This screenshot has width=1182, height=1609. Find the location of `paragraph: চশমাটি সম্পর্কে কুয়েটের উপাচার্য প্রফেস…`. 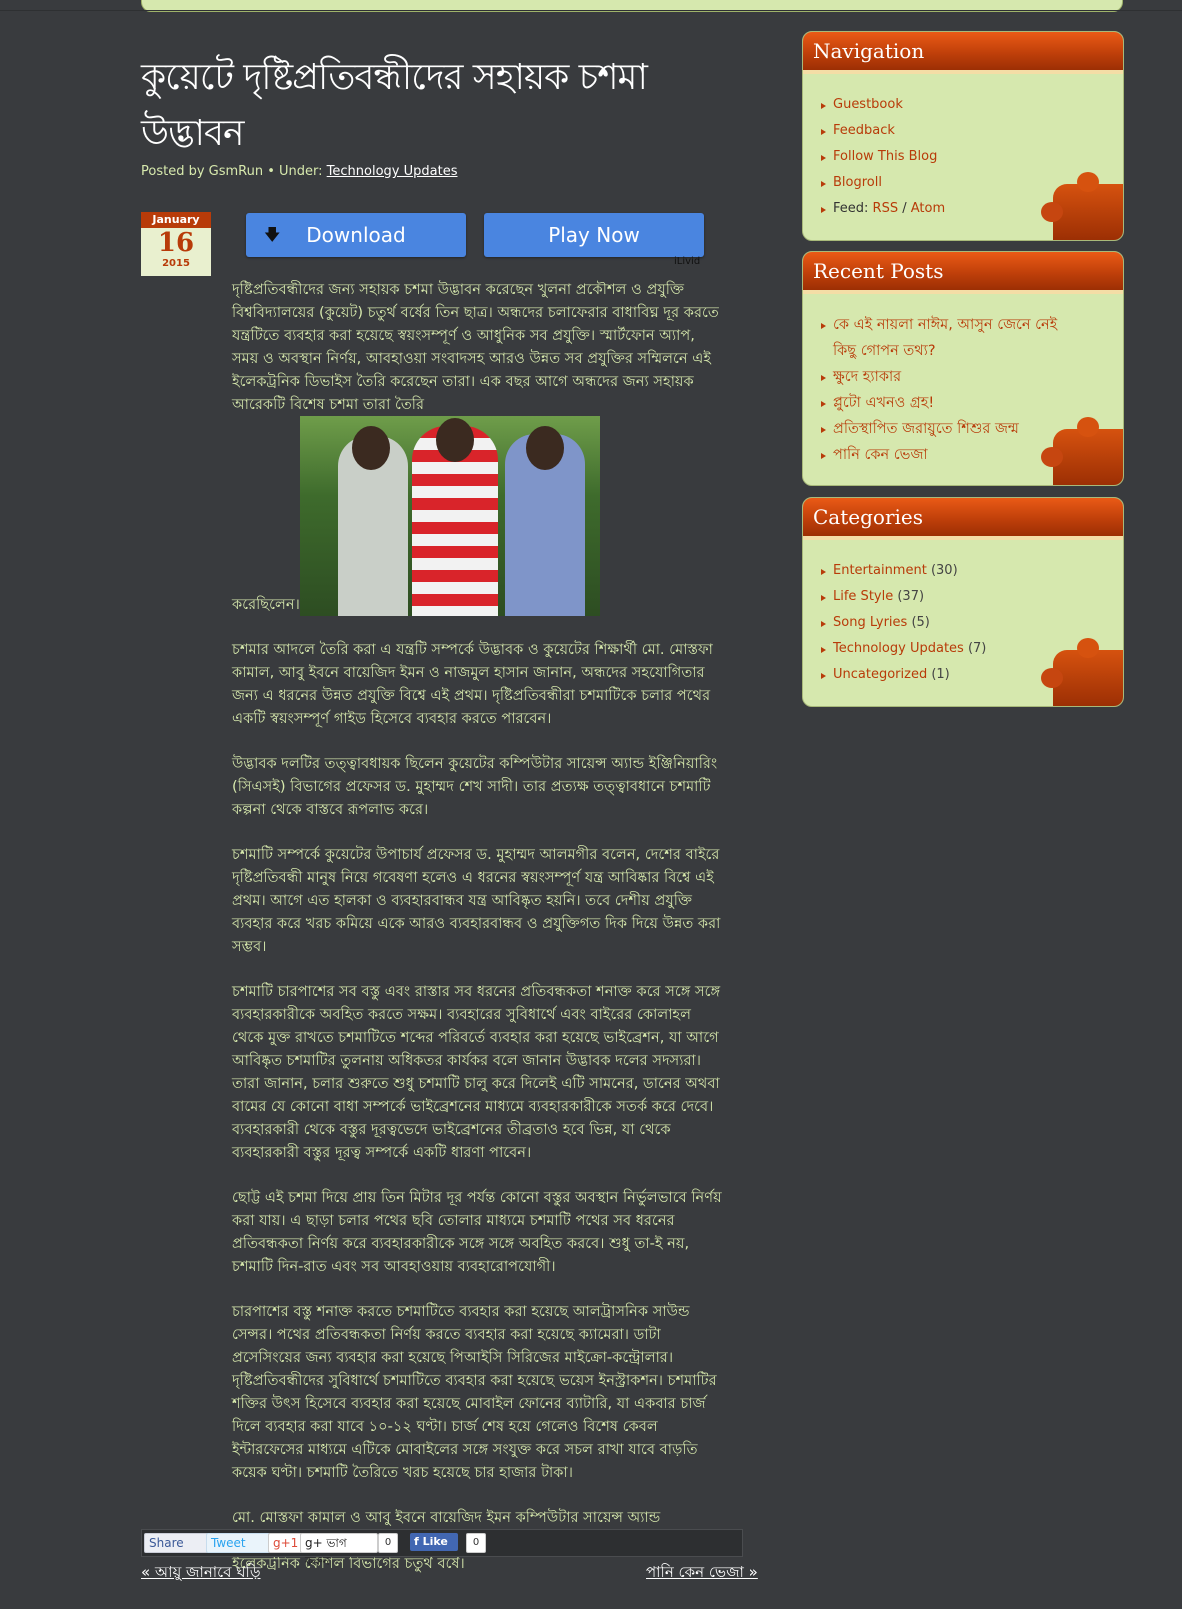

paragraph: চশমাটি সম্পর্কে কুয়েটের উপাচার্য প্রফেস… is located at coordinates (476, 900).